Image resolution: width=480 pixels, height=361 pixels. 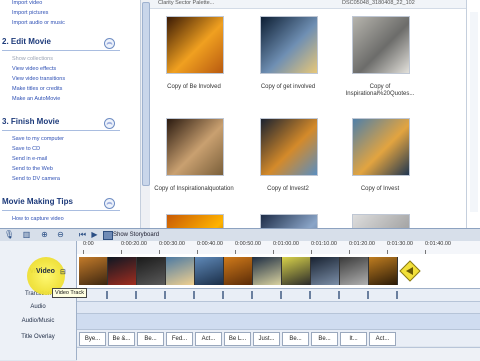 I want to click on clip-caption: Copy of Be Involved, so click(x=194, y=87).